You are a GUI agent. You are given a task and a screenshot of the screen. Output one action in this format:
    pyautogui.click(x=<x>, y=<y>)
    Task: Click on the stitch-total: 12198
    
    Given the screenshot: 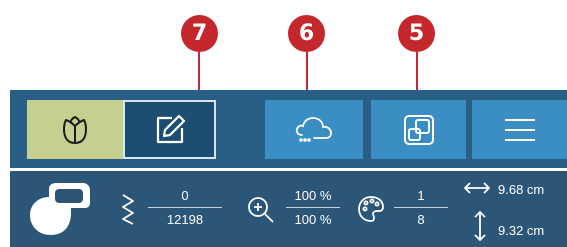 What is the action you would take?
    pyautogui.click(x=185, y=219)
    